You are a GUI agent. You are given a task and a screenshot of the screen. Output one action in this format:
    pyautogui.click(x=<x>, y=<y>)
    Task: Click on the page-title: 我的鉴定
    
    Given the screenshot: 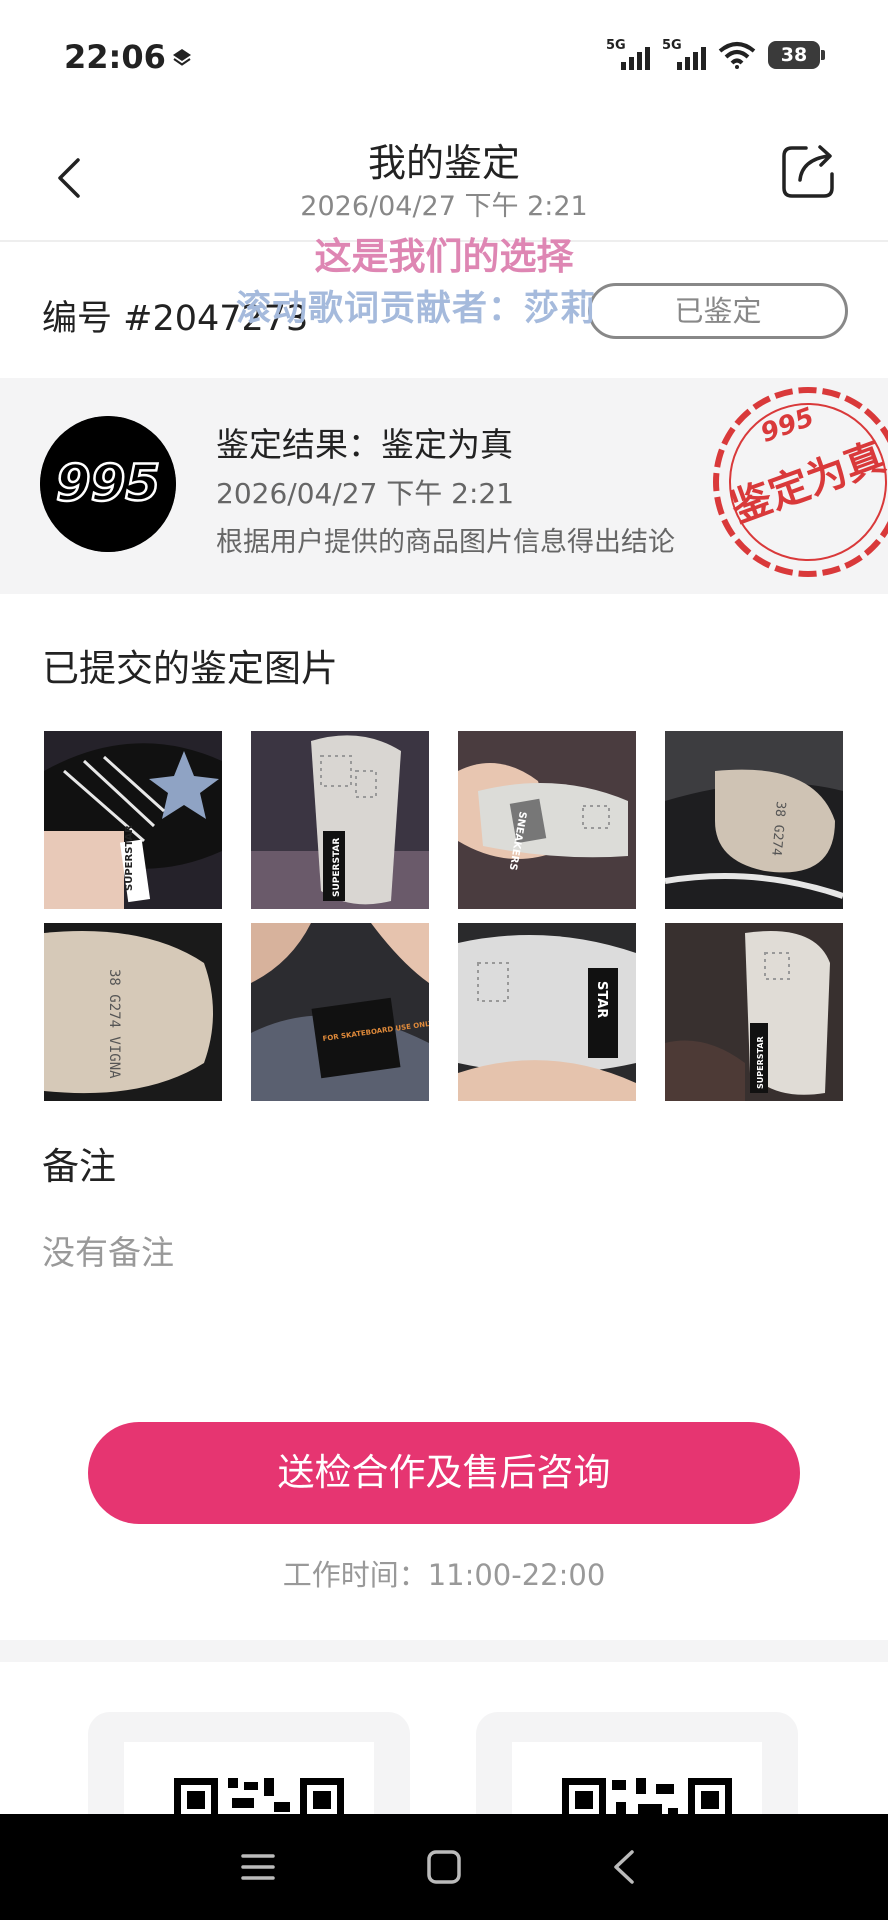 What is the action you would take?
    pyautogui.click(x=443, y=163)
    